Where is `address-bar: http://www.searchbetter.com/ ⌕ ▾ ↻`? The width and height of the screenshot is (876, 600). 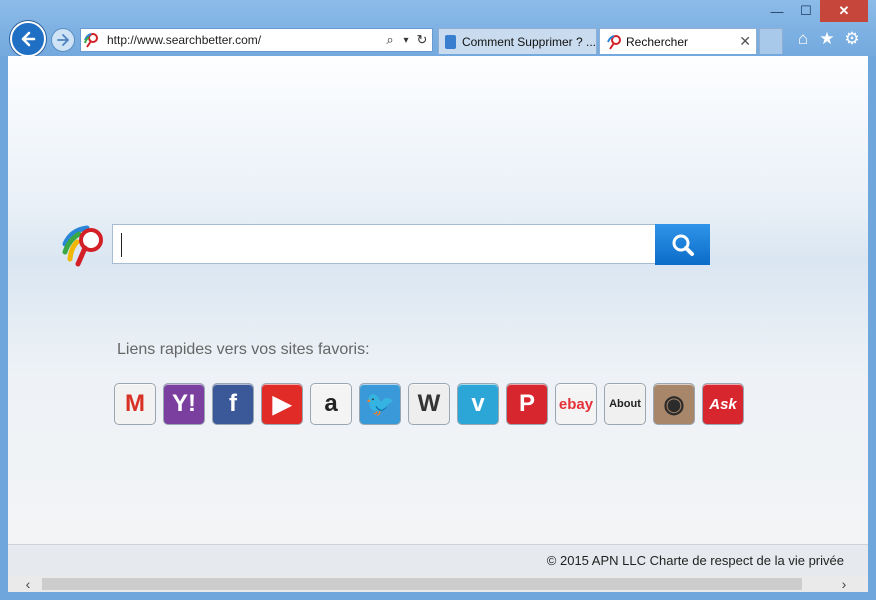 address-bar: http://www.searchbetter.com/ ⌕ ▾ ↻ is located at coordinates (256, 40).